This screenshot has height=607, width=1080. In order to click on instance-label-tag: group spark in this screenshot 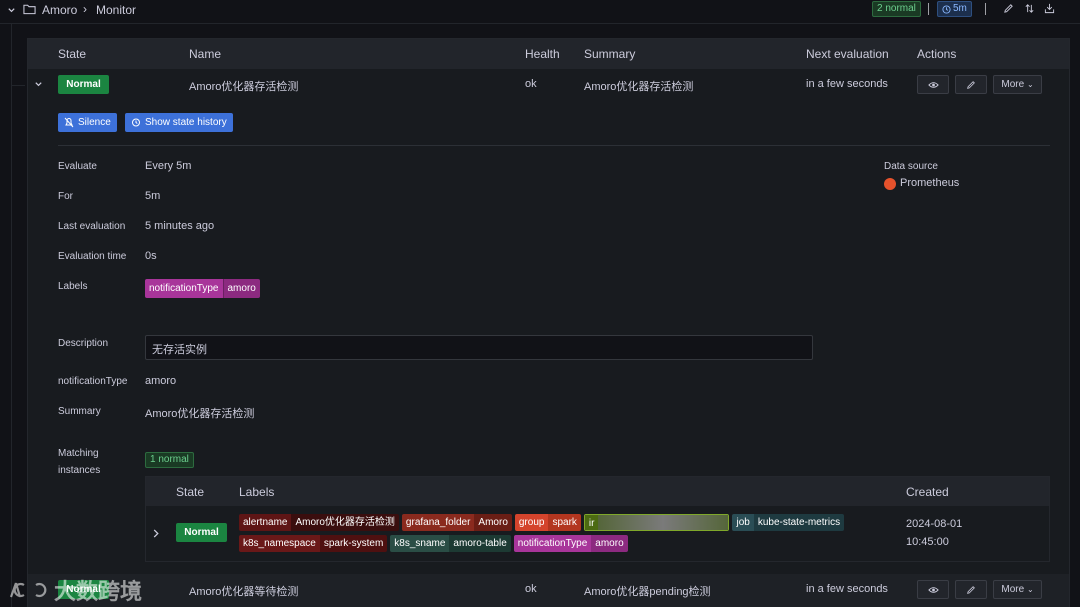, I will do `click(547, 522)`.